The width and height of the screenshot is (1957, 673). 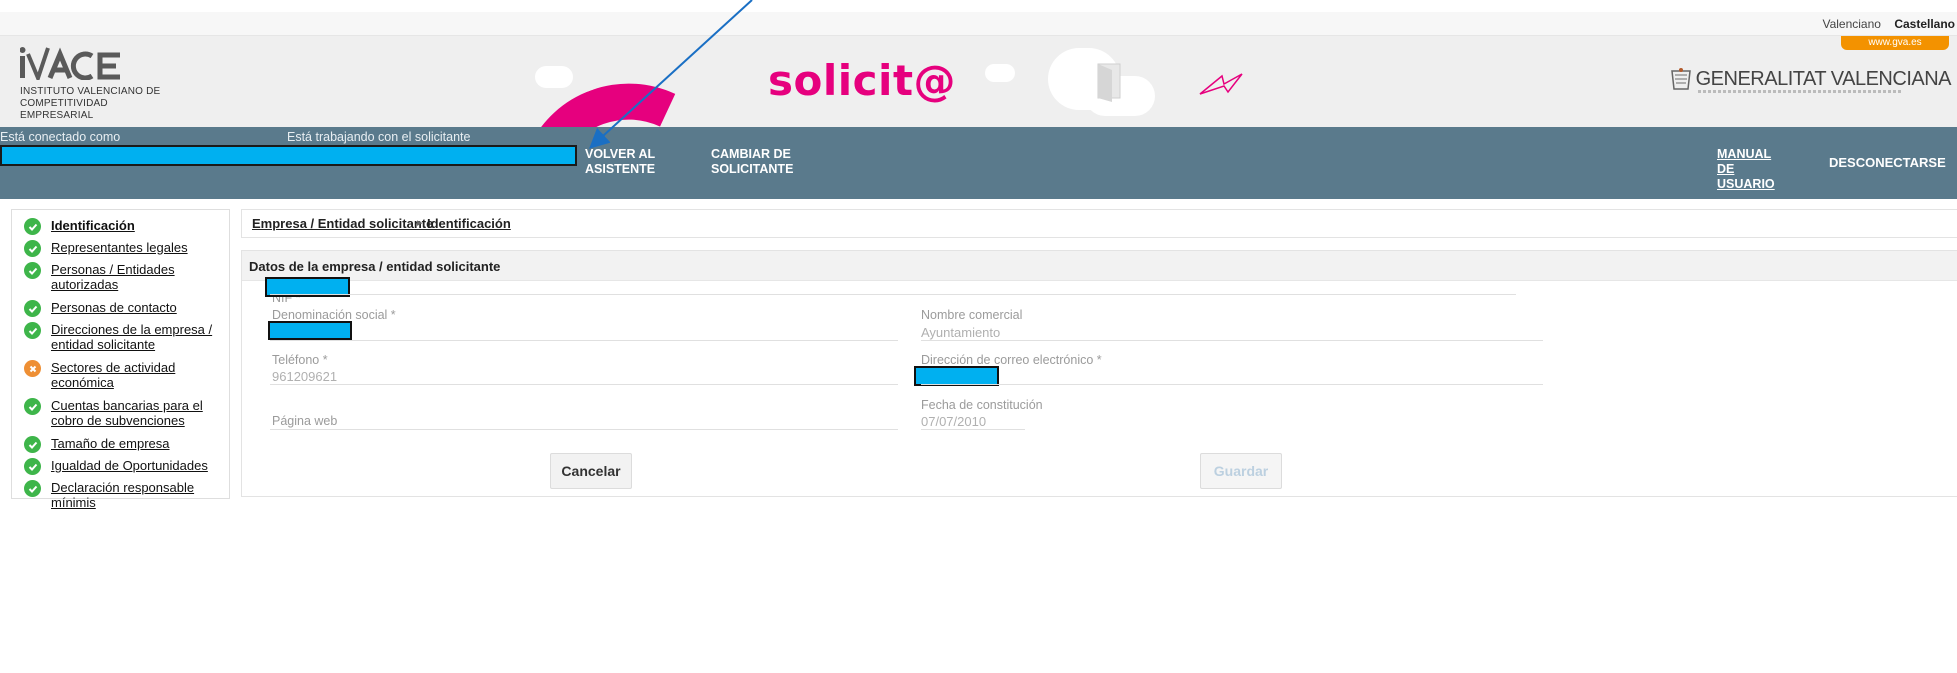 I want to click on fecha-constitucion-label: Fecha de constitución, so click(x=982, y=405).